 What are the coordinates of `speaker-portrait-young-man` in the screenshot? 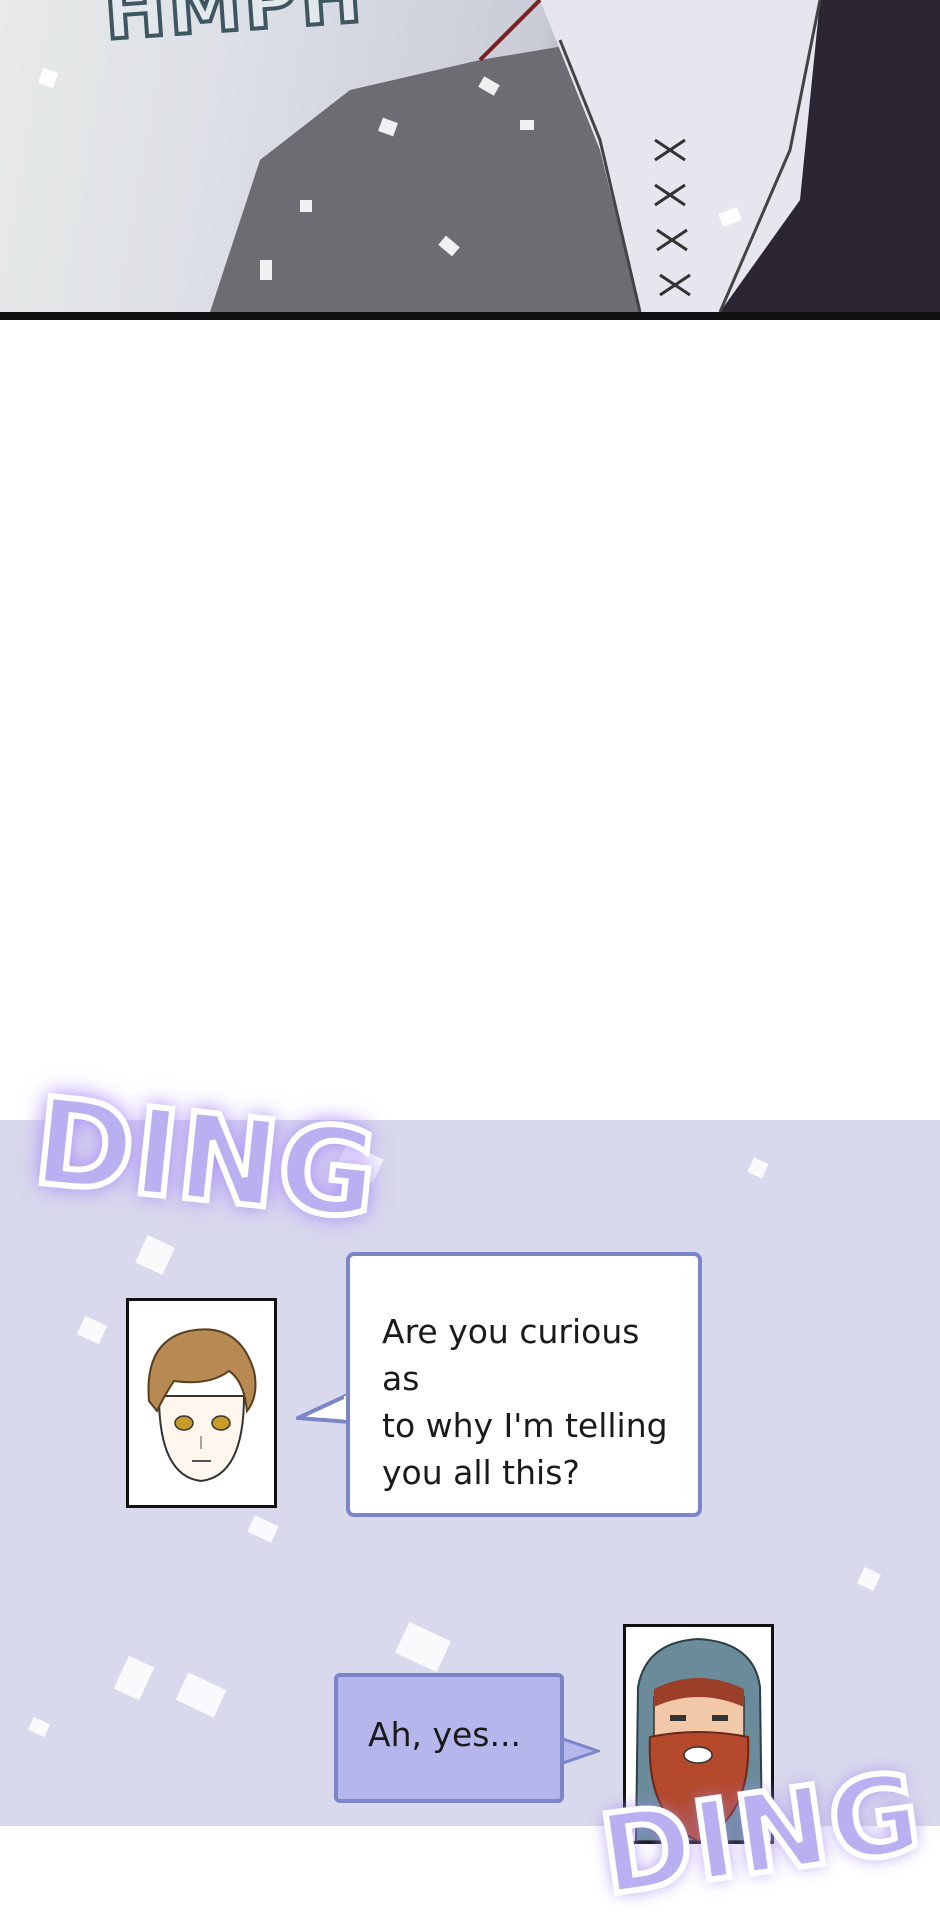 It's located at (201, 1403).